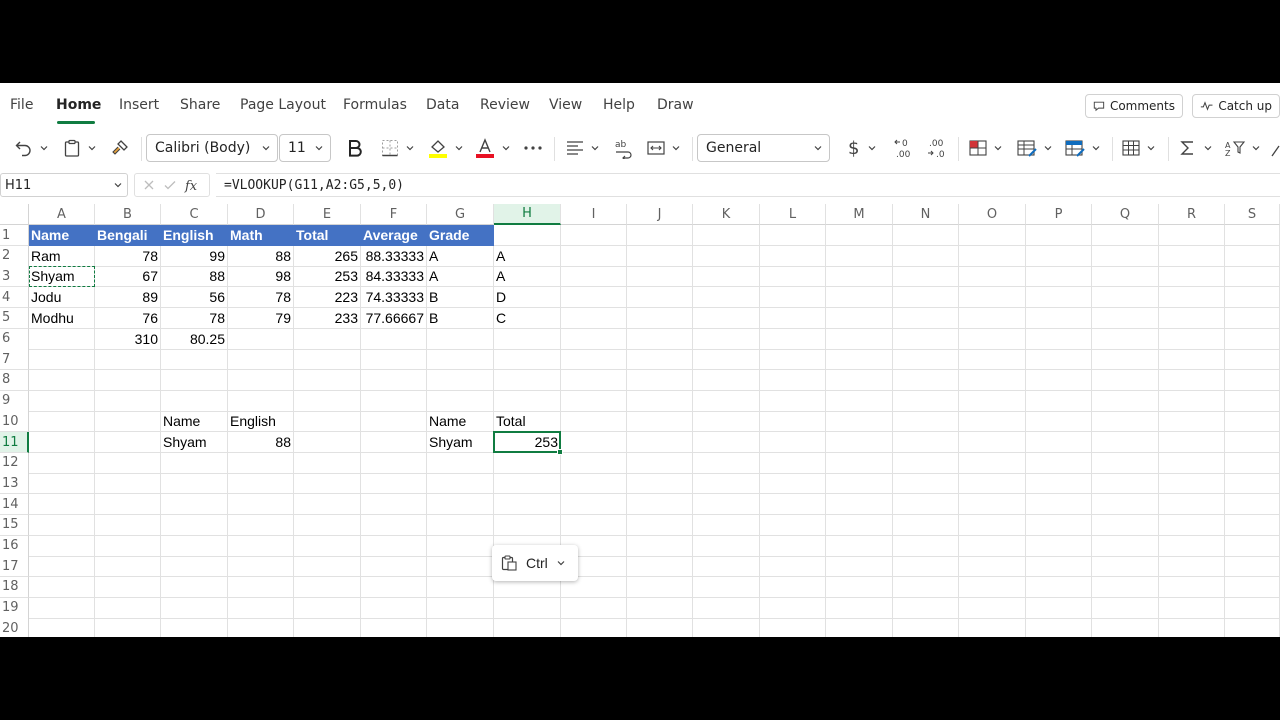 This screenshot has height=720, width=1280. What do you see at coordinates (128, 422) in the screenshot?
I see `cell-b10` at bounding box center [128, 422].